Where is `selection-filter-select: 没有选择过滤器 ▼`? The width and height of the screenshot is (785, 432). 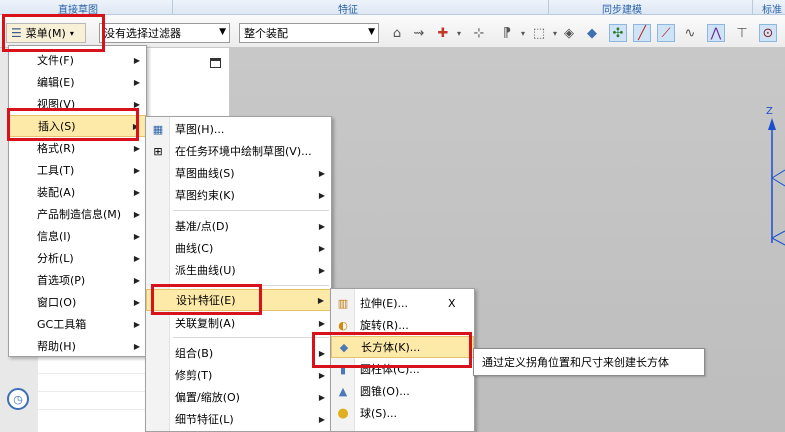 selection-filter-select: 没有选择过滤器 ▼ is located at coordinates (164, 33).